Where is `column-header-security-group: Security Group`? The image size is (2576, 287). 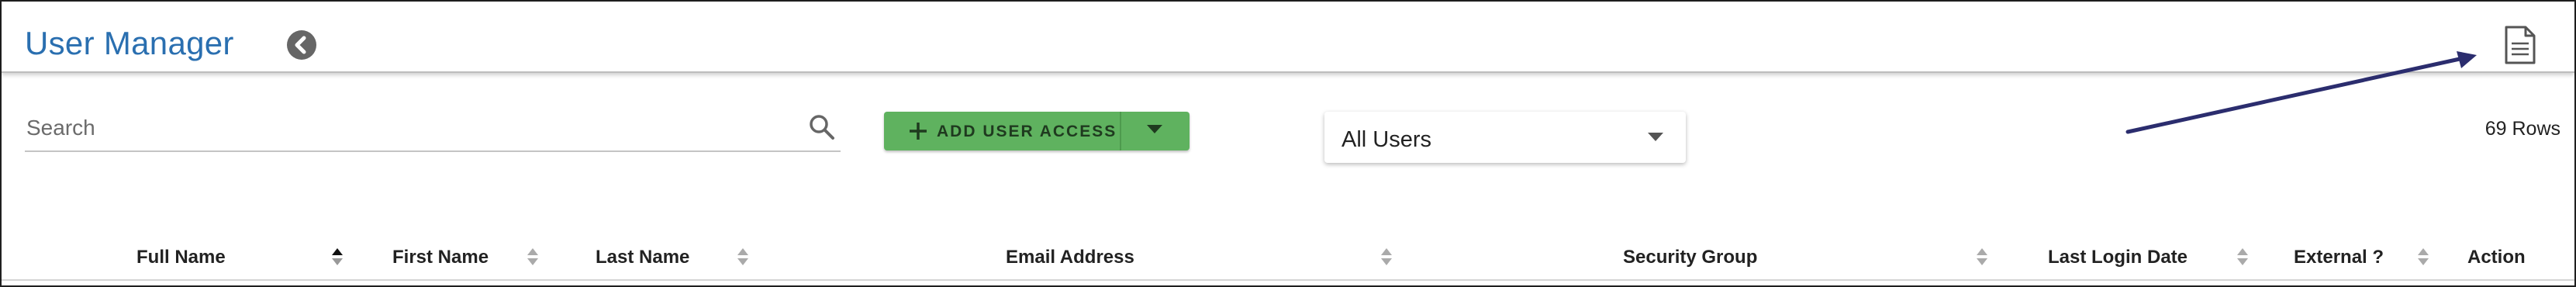
column-header-security-group: Security Group is located at coordinates (1690, 257).